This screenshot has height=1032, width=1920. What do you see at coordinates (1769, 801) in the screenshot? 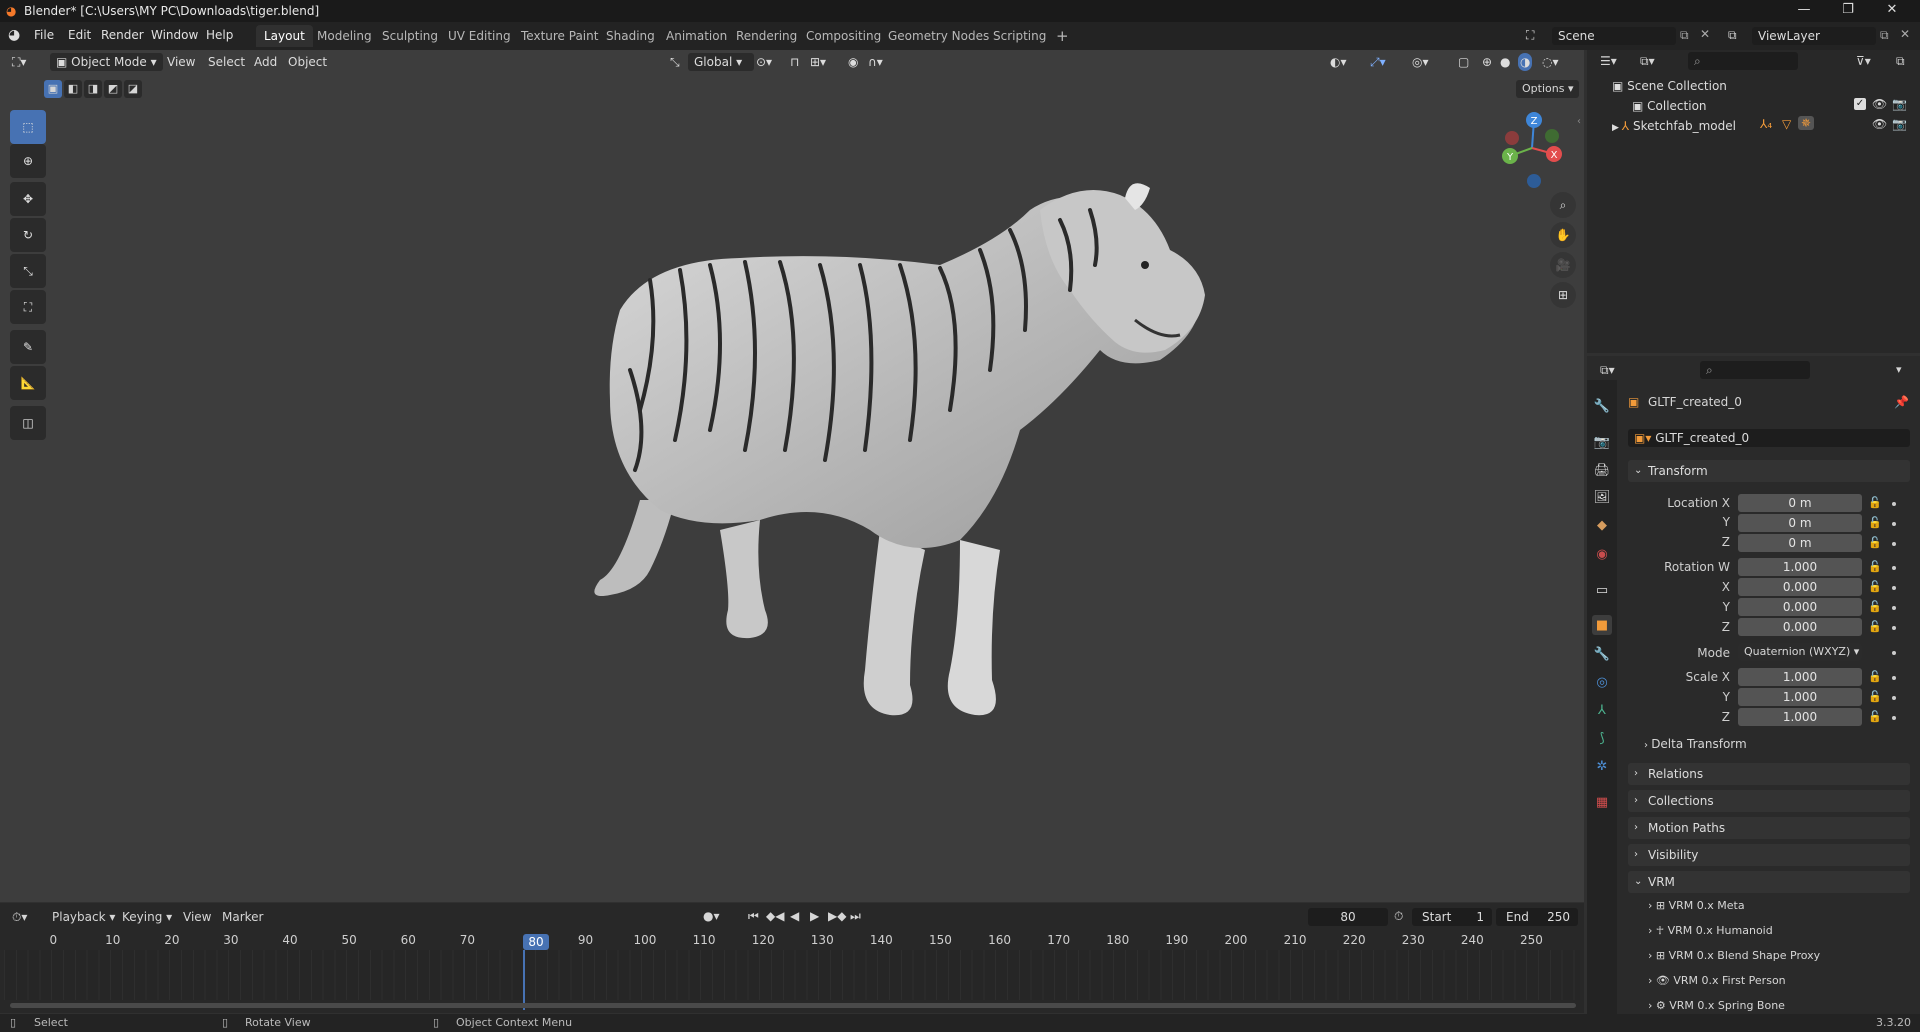
I see `collections-panel-header: › Collections` at bounding box center [1769, 801].